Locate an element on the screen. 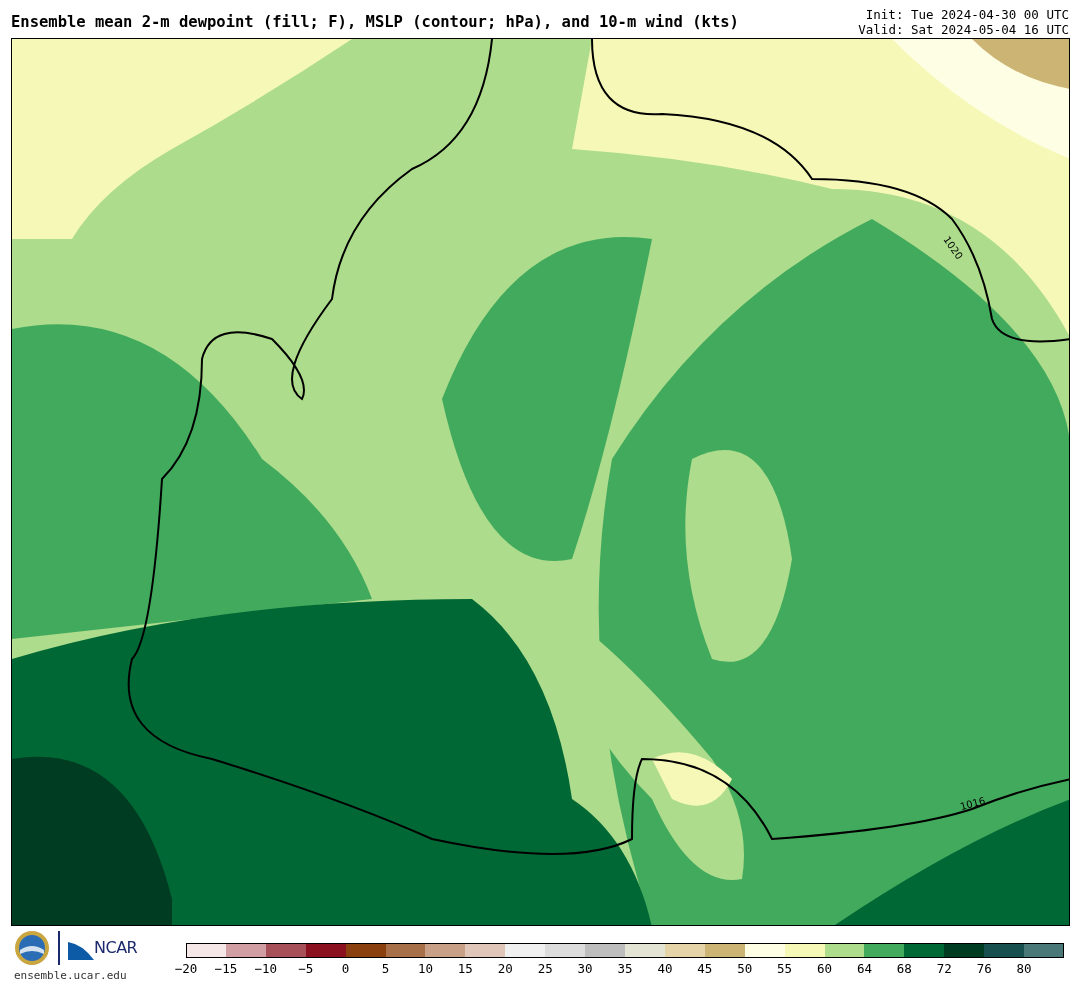 The width and height of the screenshot is (1080, 988). tick-label: 55 is located at coordinates (785, 969).